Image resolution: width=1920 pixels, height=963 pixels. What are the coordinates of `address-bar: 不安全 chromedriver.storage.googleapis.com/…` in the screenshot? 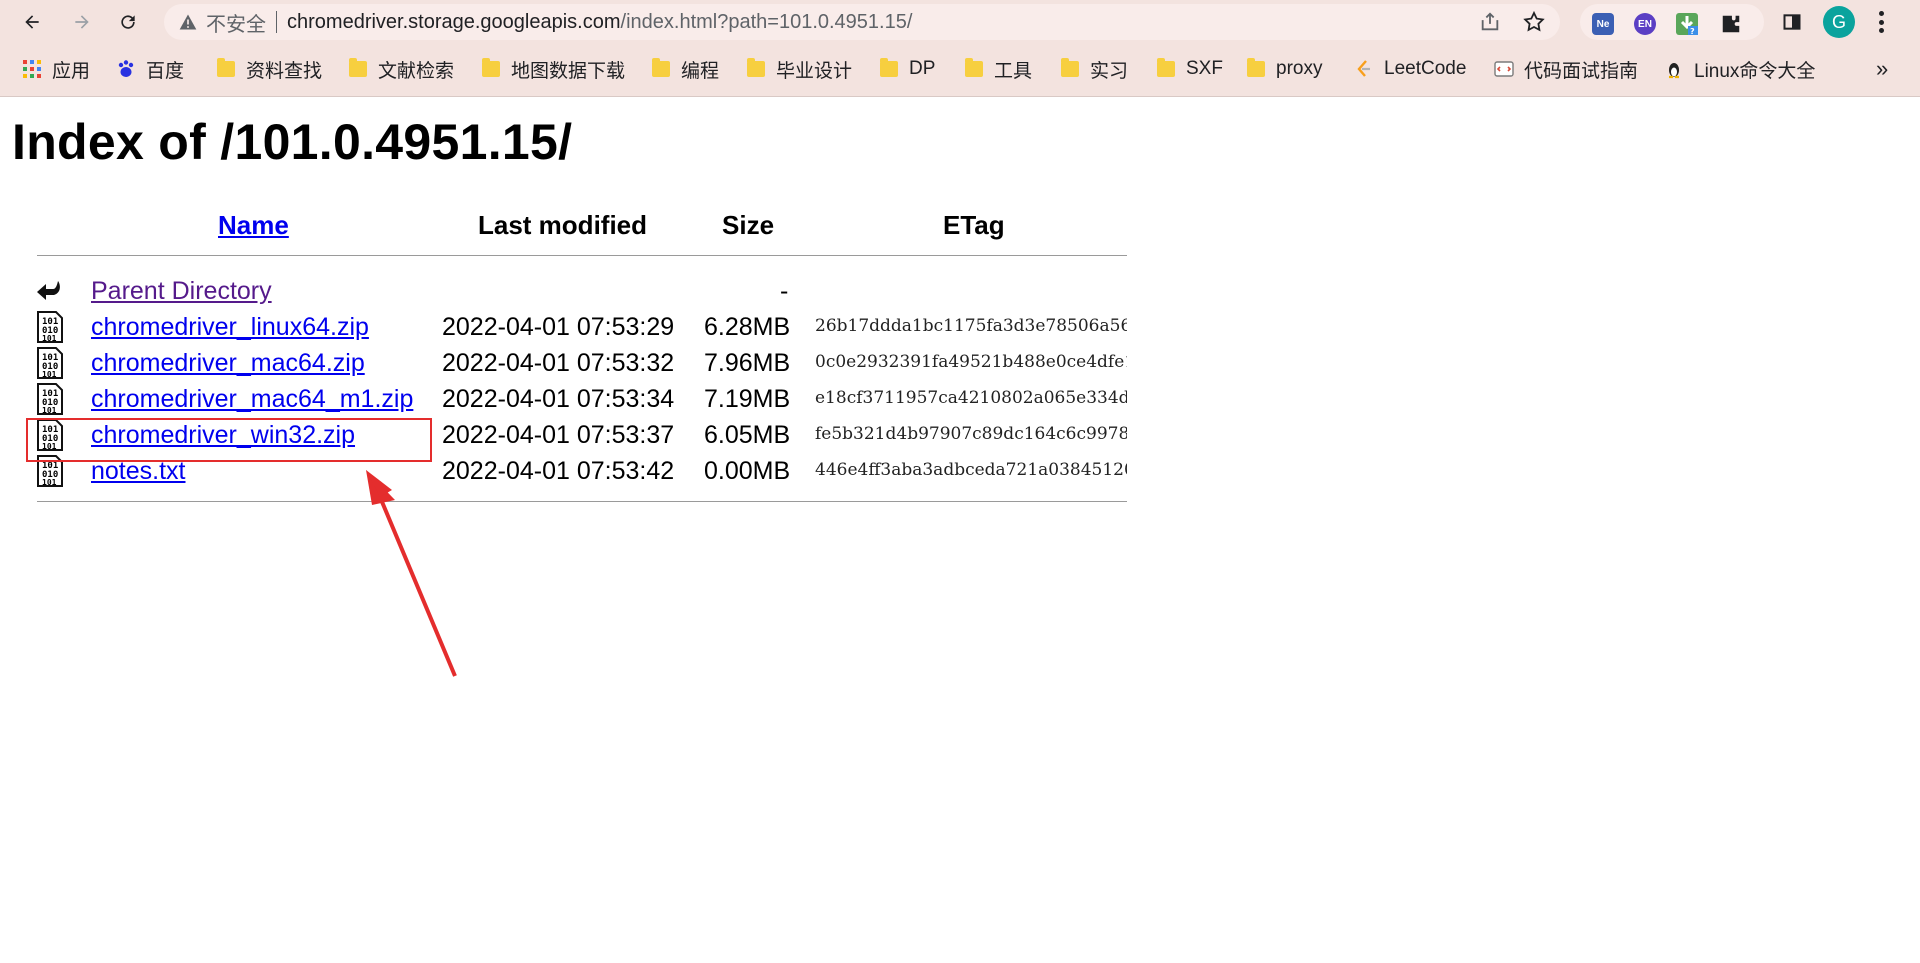 It's located at (862, 22).